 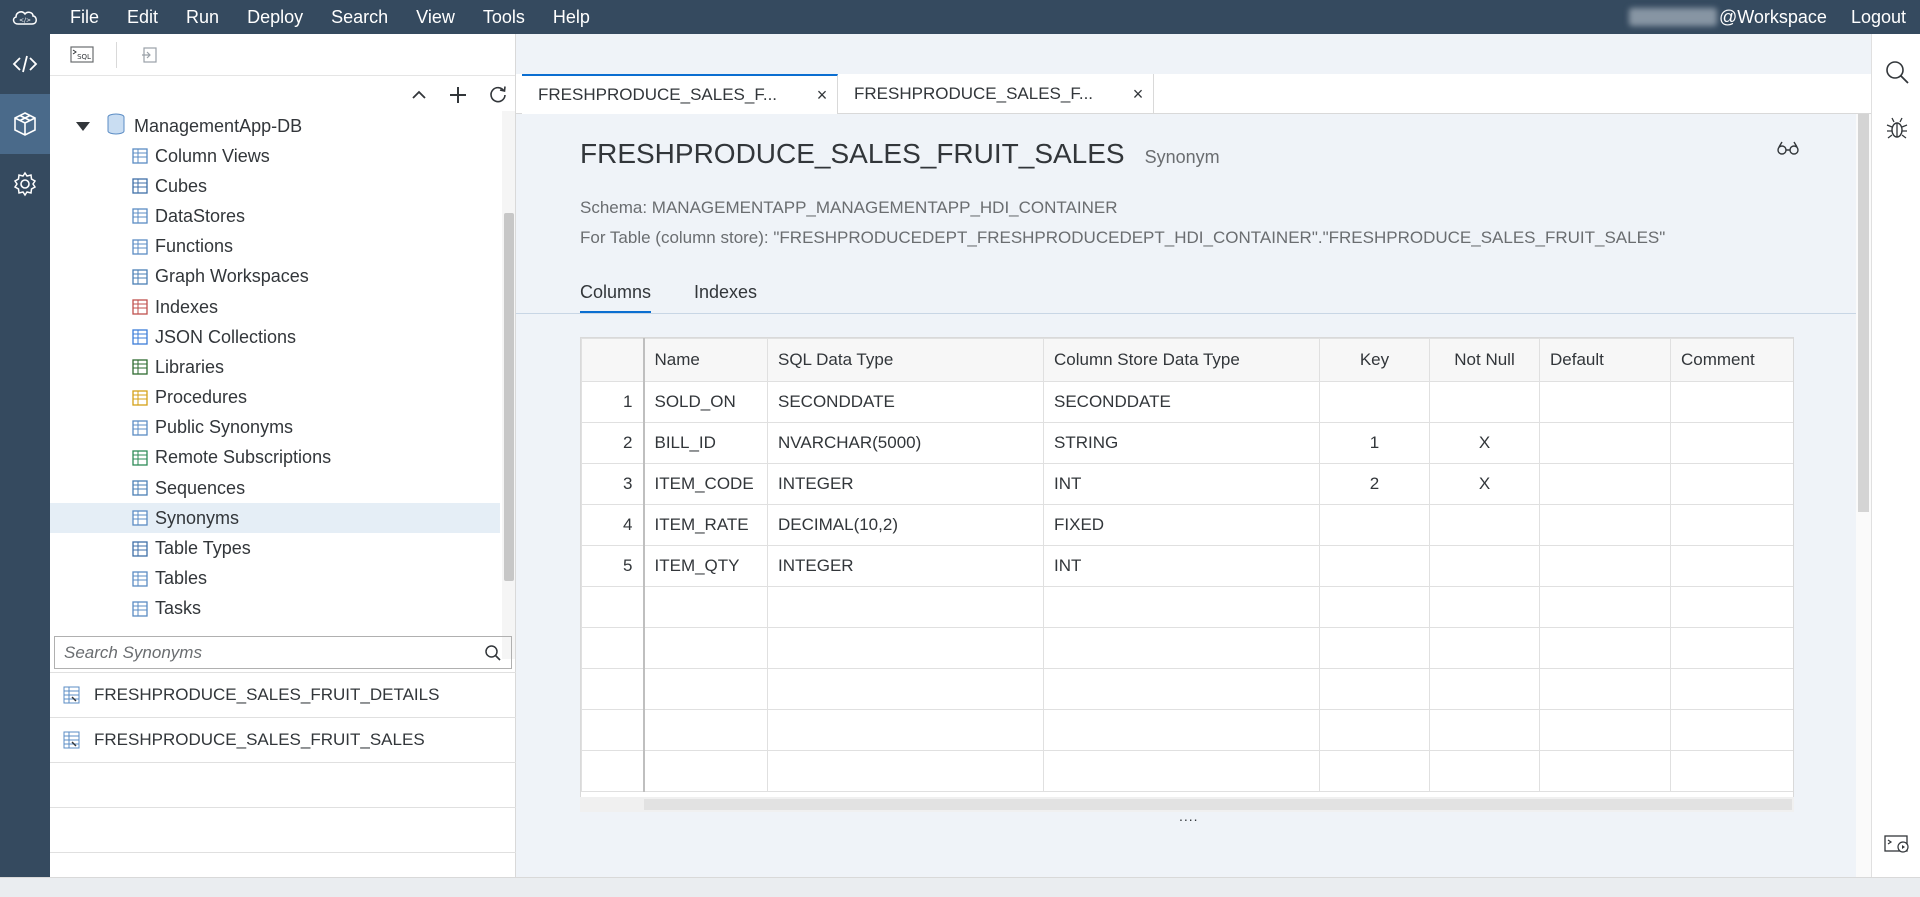 I want to click on tree-scrollbar, so click(x=508, y=385).